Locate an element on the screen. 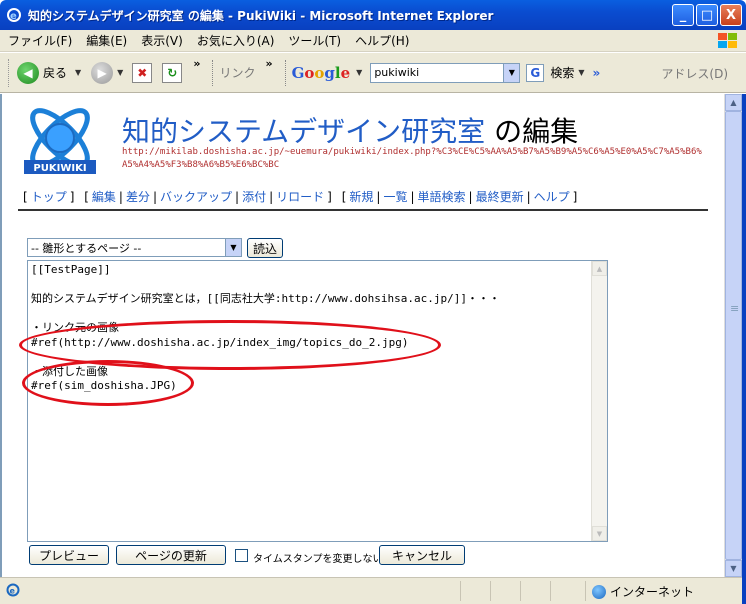 The image size is (746, 604). back-dropdown-icon: ▼ is located at coordinates (78, 72).